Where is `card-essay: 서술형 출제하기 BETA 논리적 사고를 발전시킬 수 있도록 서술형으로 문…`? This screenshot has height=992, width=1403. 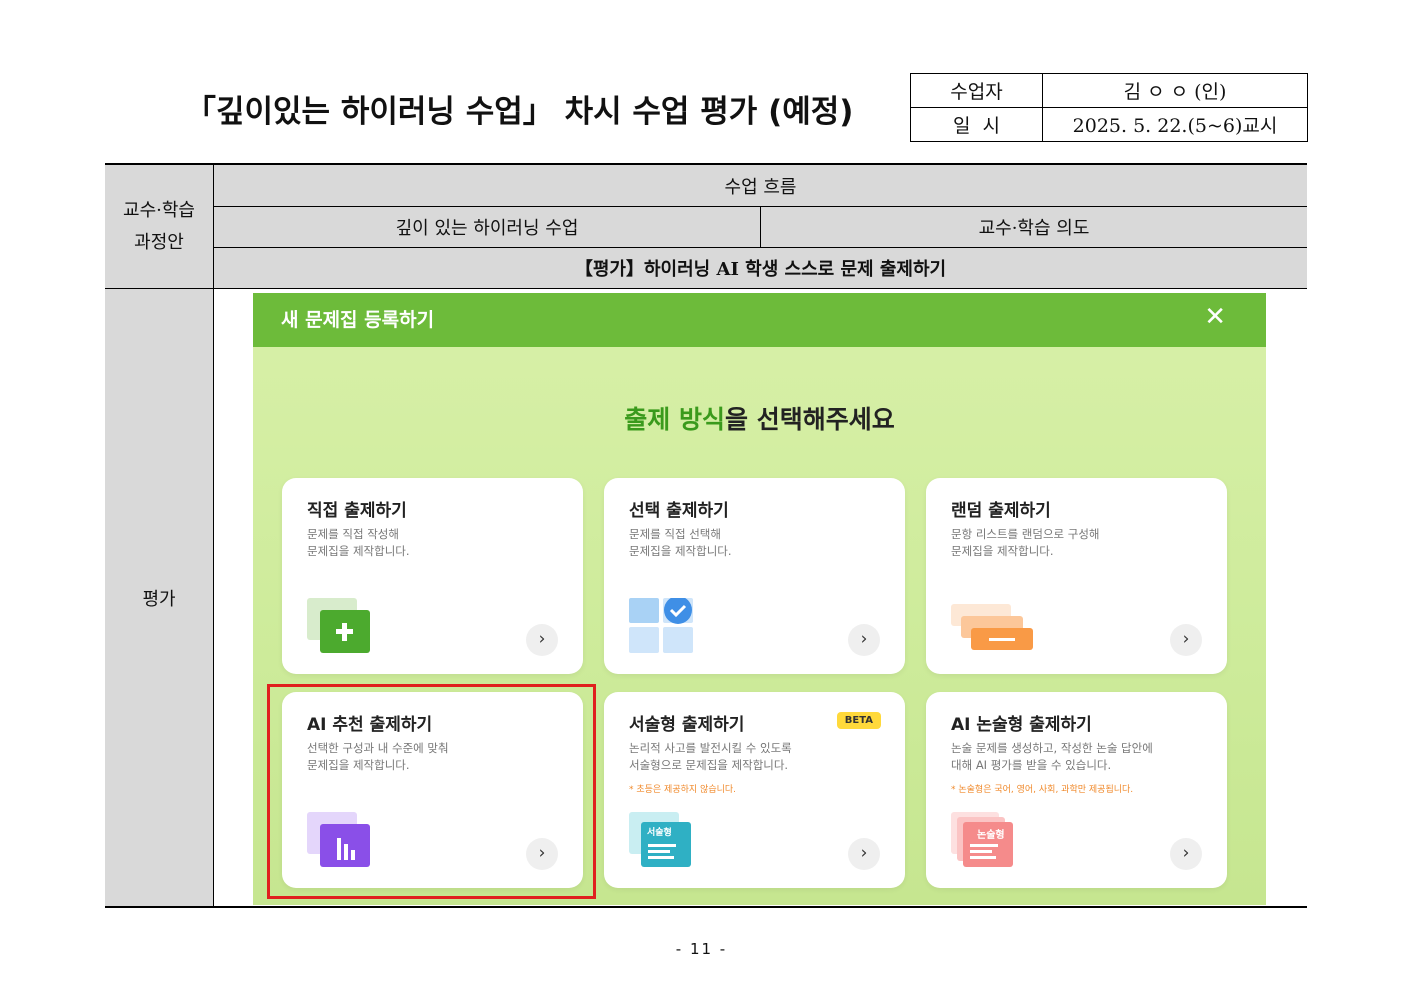
card-essay: 서술형 출제하기 BETA 논리적 사고를 발전시킬 수 있도록 서술형으로 문… is located at coordinates (754, 790).